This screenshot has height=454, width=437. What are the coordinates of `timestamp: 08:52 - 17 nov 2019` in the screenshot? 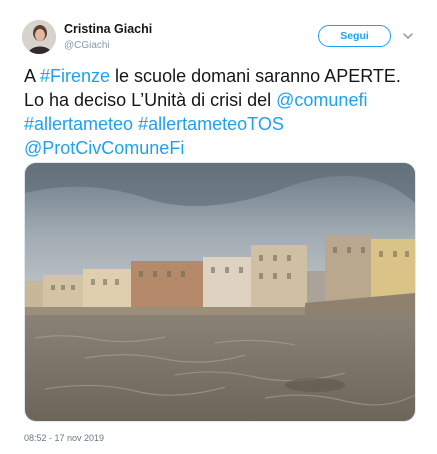 It's located at (64, 438).